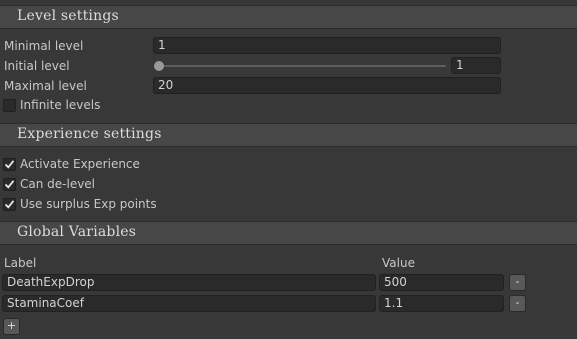  Describe the element at coordinates (441, 303) in the screenshot. I see `variable-value-field: 1.1` at that location.